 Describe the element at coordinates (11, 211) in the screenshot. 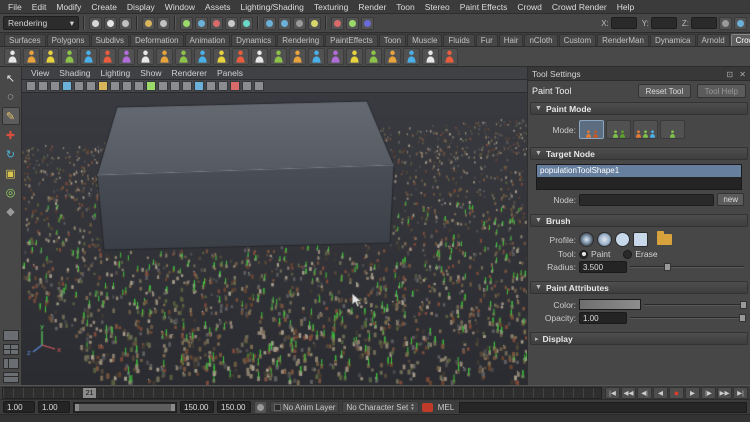

I see `last-tool: ◆` at that location.